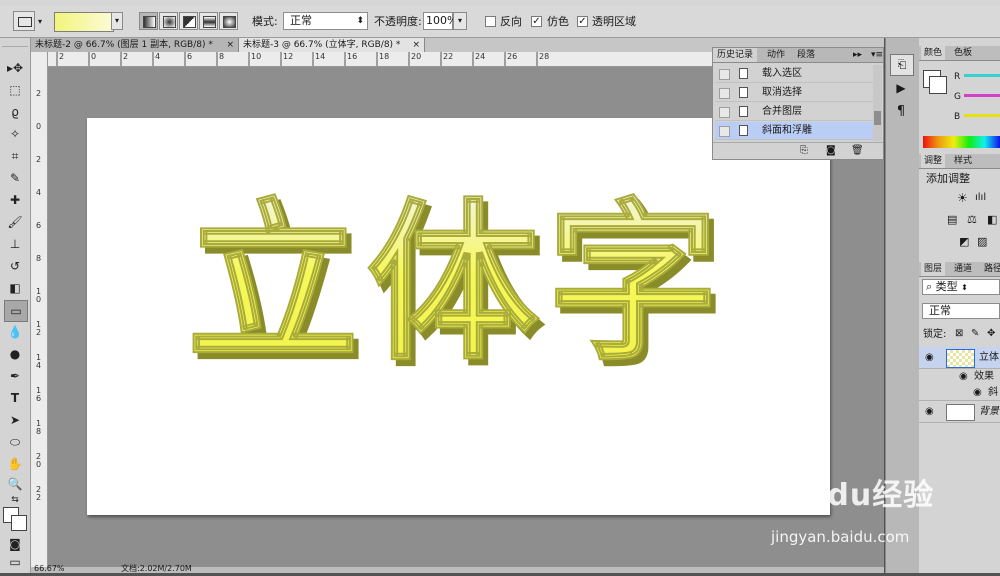 This screenshot has height=576, width=1000. What do you see at coordinates (963, 53) in the screenshot?
I see `tab-swatches: 色板` at bounding box center [963, 53].